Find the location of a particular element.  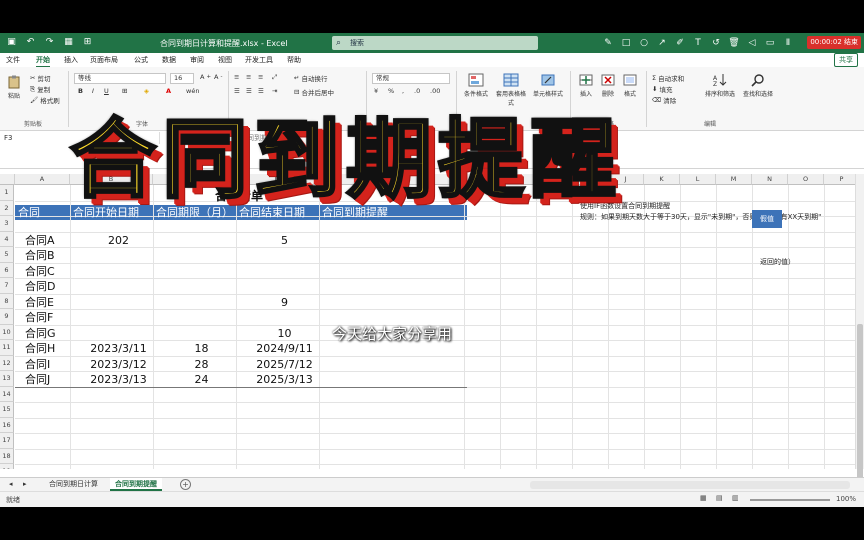

row-header-8: 8 is located at coordinates (7, 301).